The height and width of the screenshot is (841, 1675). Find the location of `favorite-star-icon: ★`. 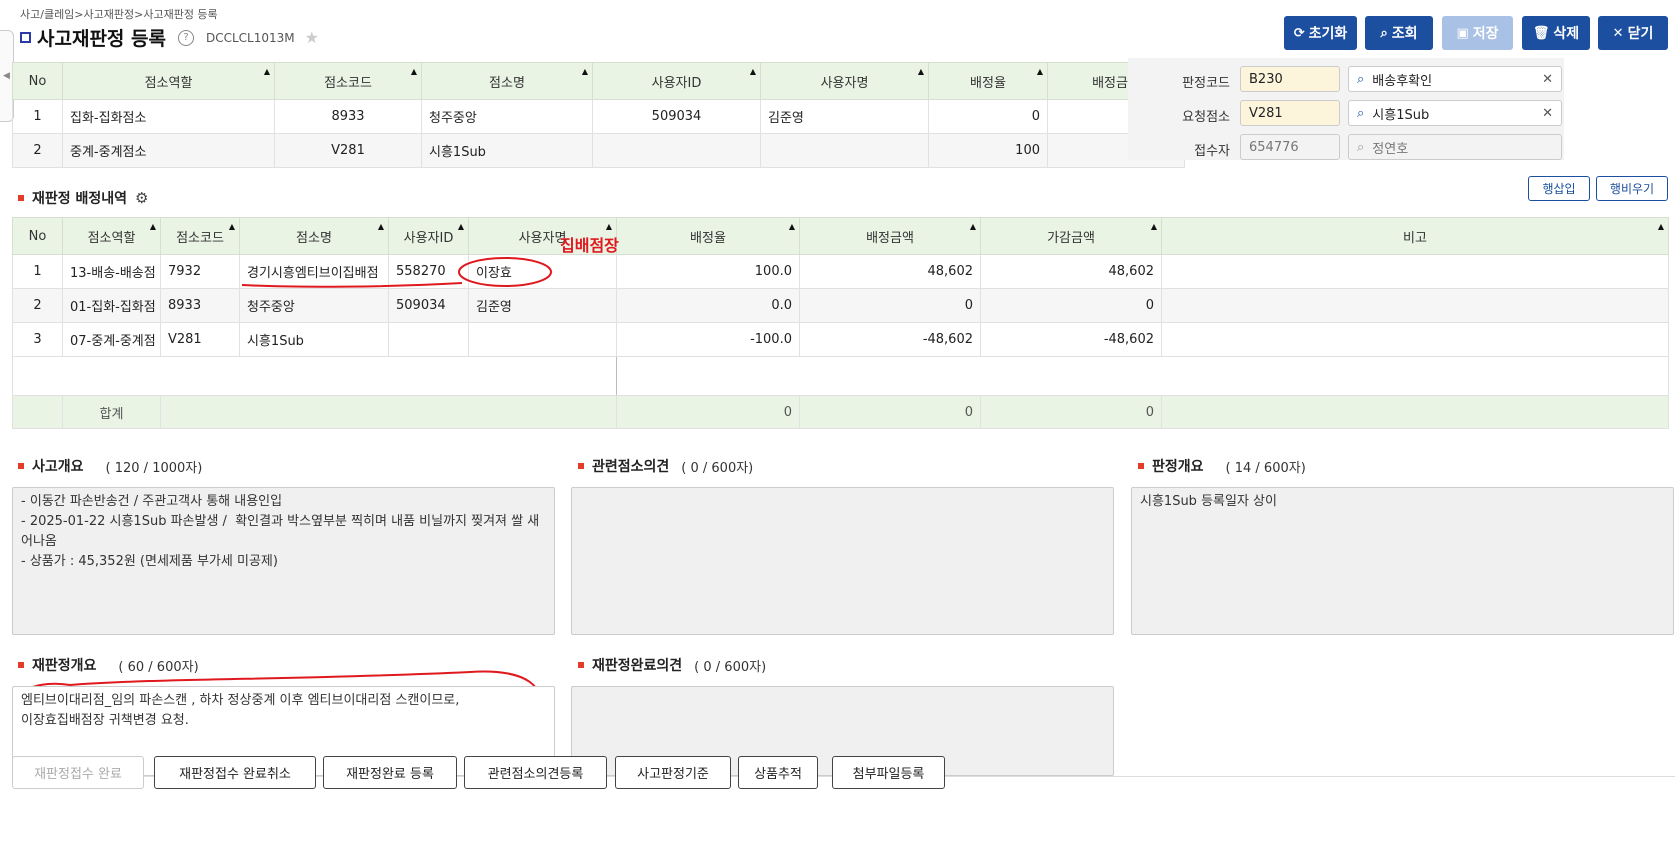

favorite-star-icon: ★ is located at coordinates (312, 37).